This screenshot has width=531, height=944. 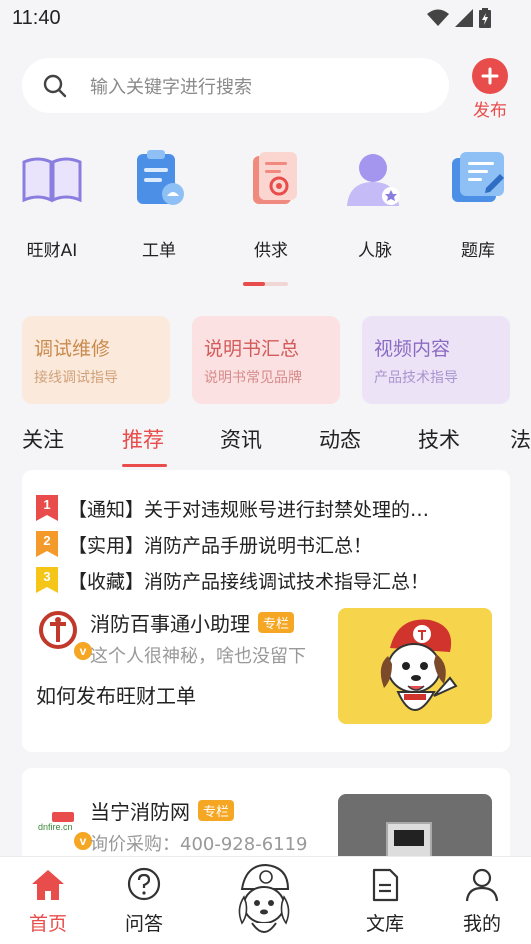 I want to click on search-icon, so click(x=55, y=85).